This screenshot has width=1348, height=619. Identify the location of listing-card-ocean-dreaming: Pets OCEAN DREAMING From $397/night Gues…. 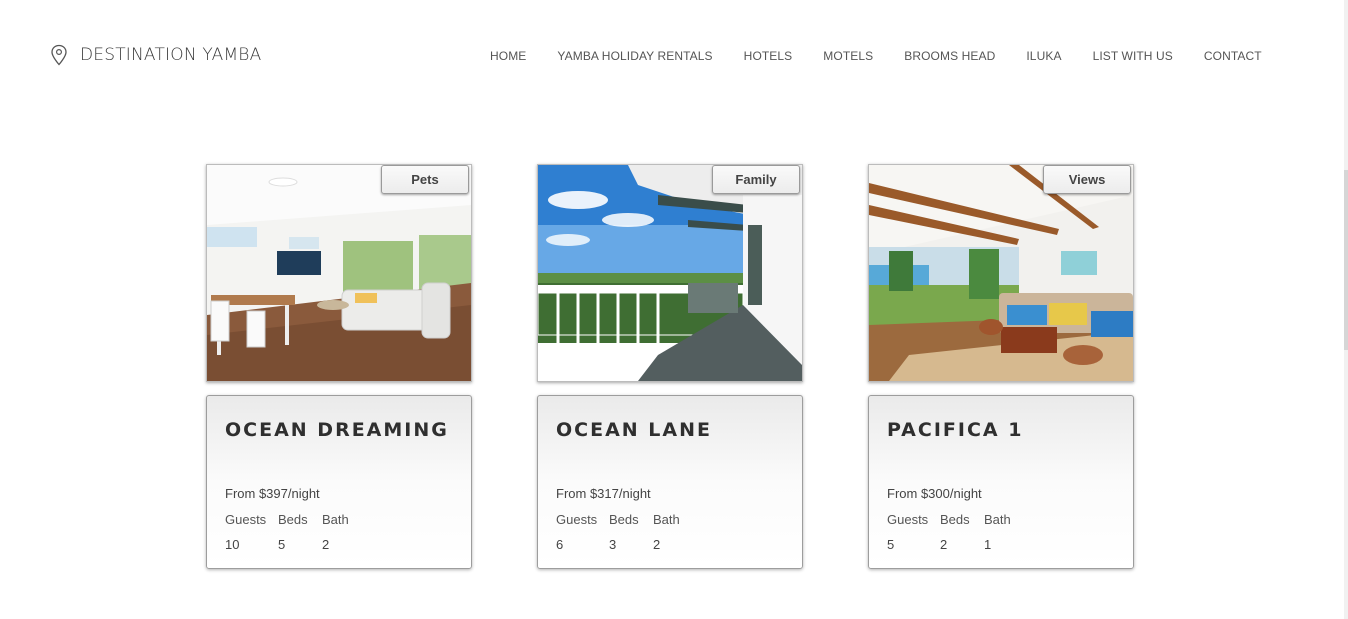
(339, 366).